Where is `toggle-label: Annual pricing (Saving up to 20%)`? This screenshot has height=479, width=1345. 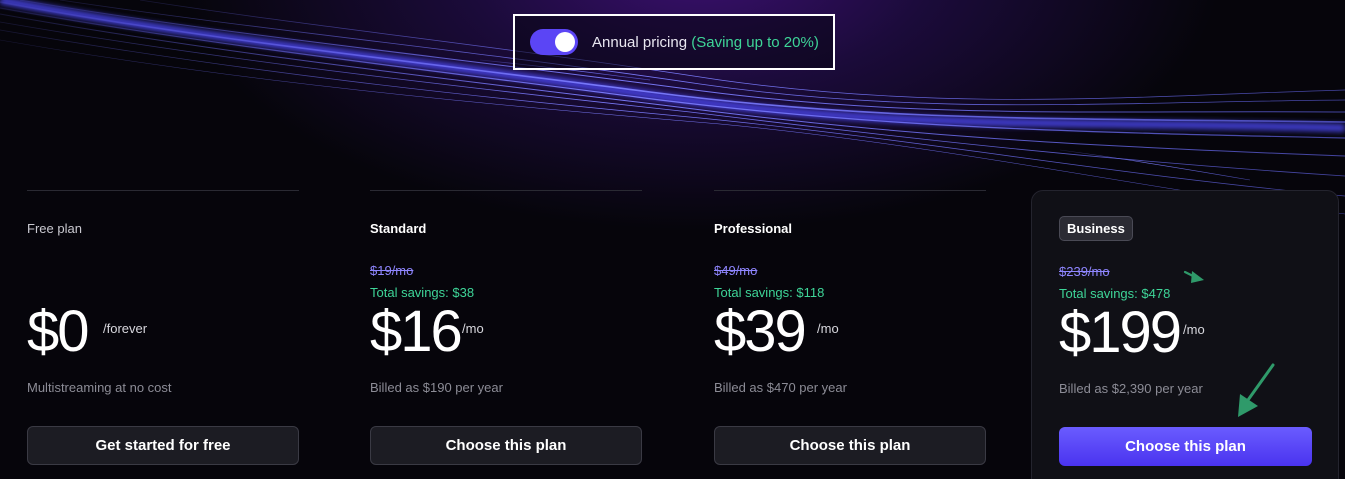
toggle-label: Annual pricing (Saving up to 20%) is located at coordinates (705, 42).